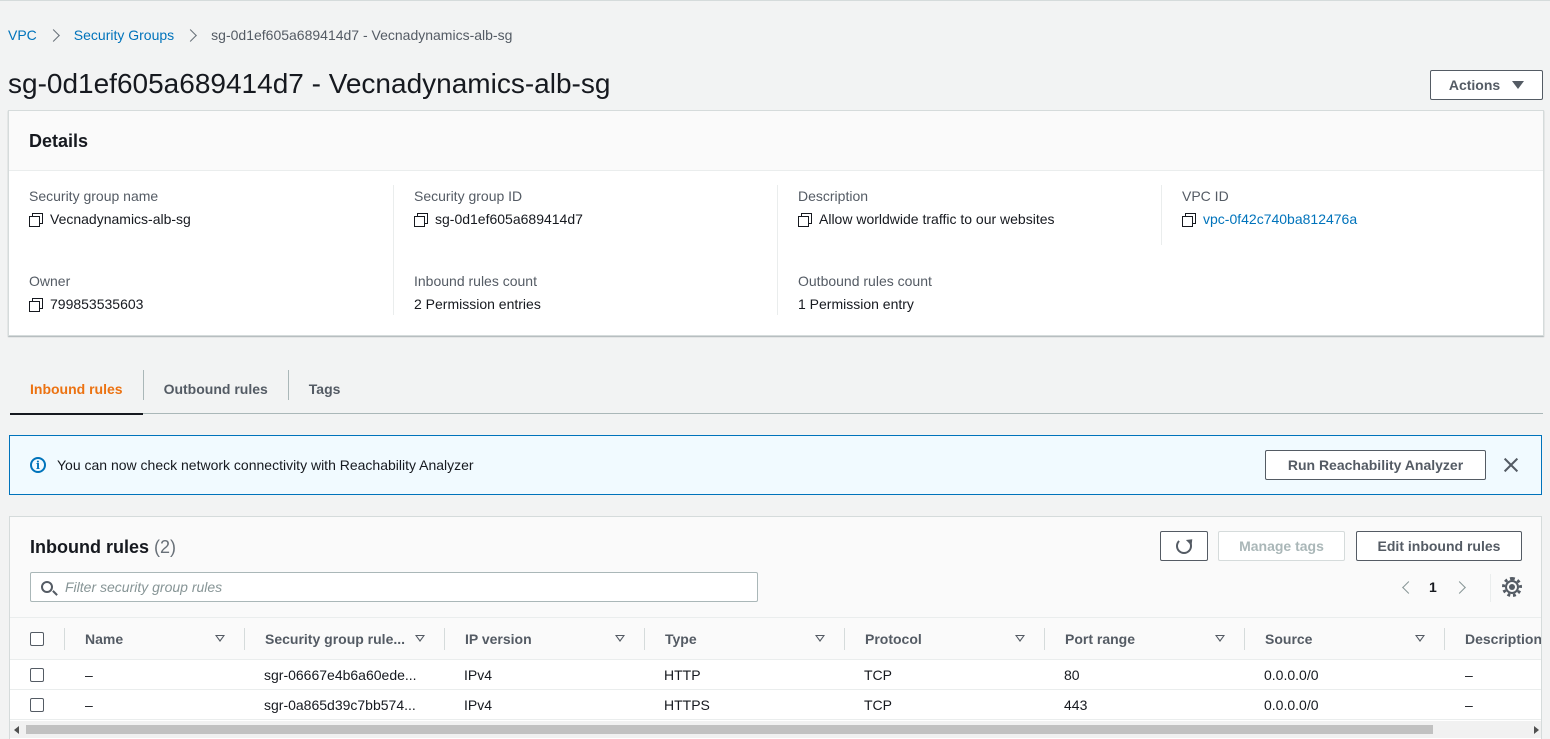  Describe the element at coordinates (1439, 546) in the screenshot. I see `edit-inbound-rules-button: Edit inbound rules` at that location.